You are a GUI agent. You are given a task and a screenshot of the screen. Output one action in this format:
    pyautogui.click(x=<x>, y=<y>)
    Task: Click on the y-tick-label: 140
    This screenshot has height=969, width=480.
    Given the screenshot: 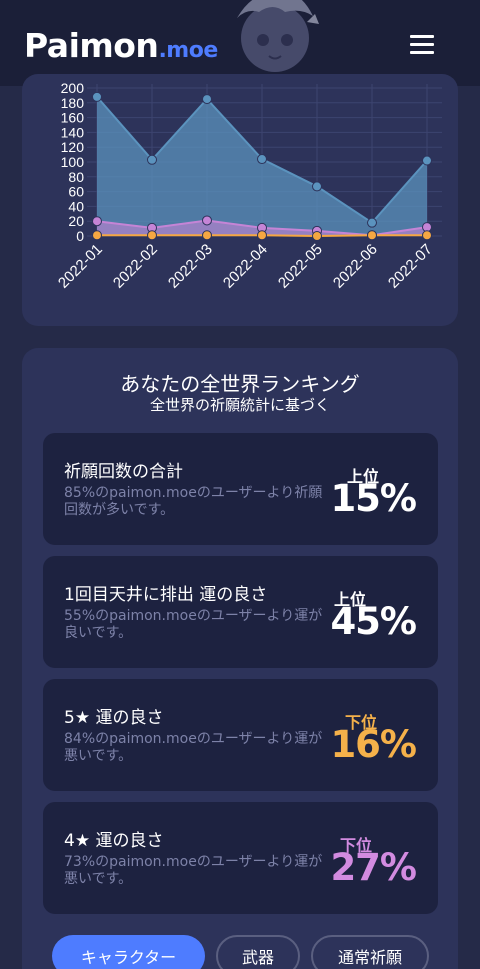 What is the action you would take?
    pyautogui.click(x=73, y=132)
    